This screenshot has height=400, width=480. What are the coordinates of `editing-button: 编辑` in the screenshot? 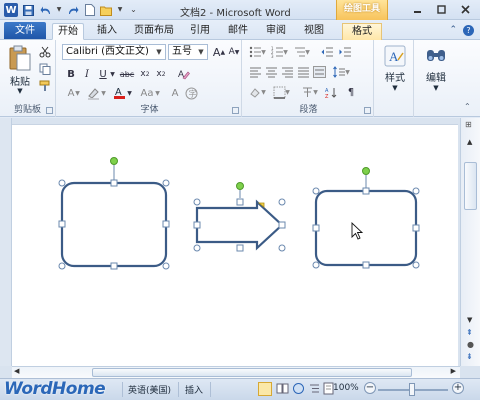 It's located at (436, 77).